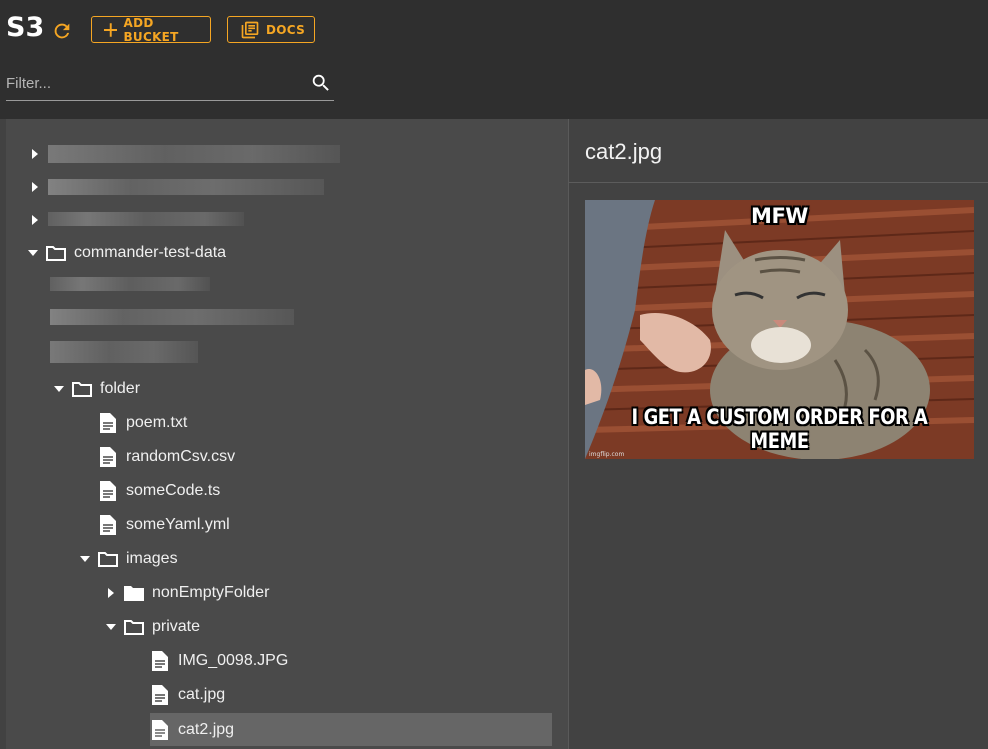 This screenshot has width=988, height=749. What do you see at coordinates (111, 29) in the screenshot?
I see `plus-icon` at bounding box center [111, 29].